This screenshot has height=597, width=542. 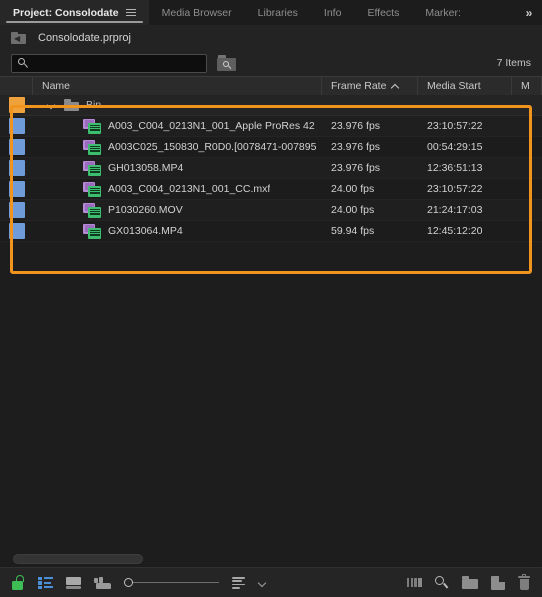 What do you see at coordinates (189, 189) in the screenshot?
I see `item-name: A003_C004_0213N1_001_CC.mxf` at bounding box center [189, 189].